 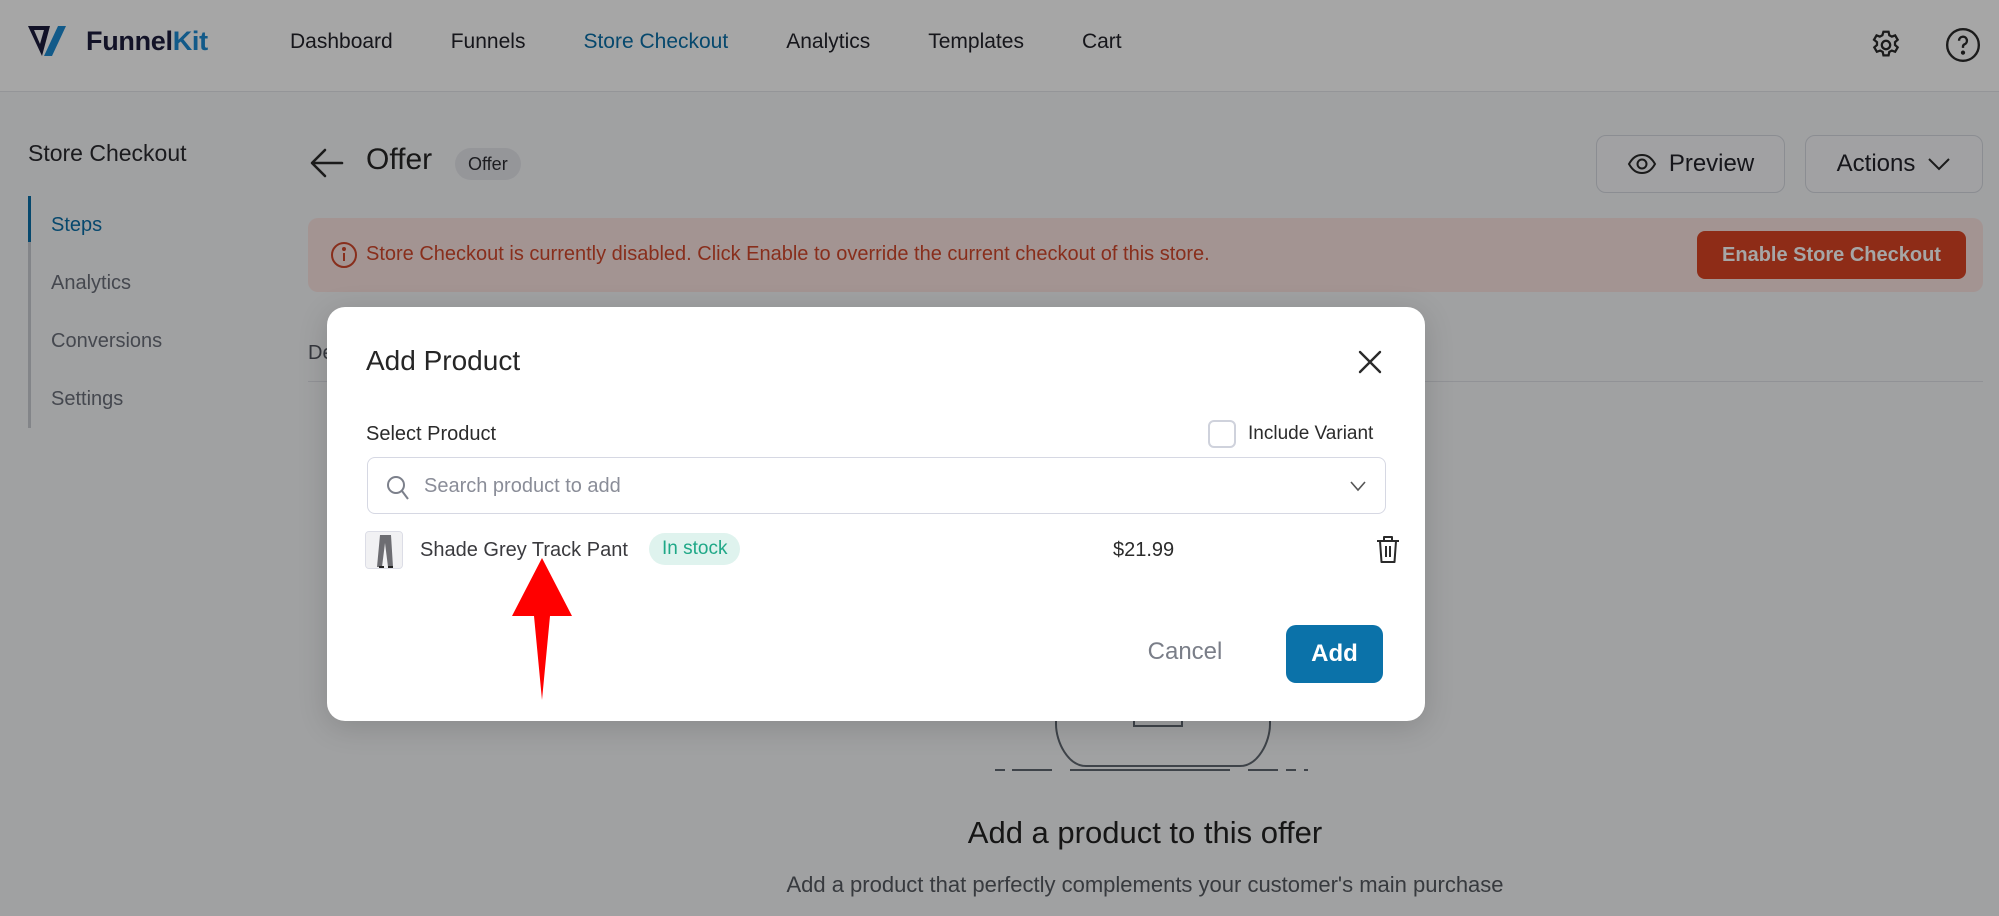 I want to click on trash-icon, so click(x=1388, y=549).